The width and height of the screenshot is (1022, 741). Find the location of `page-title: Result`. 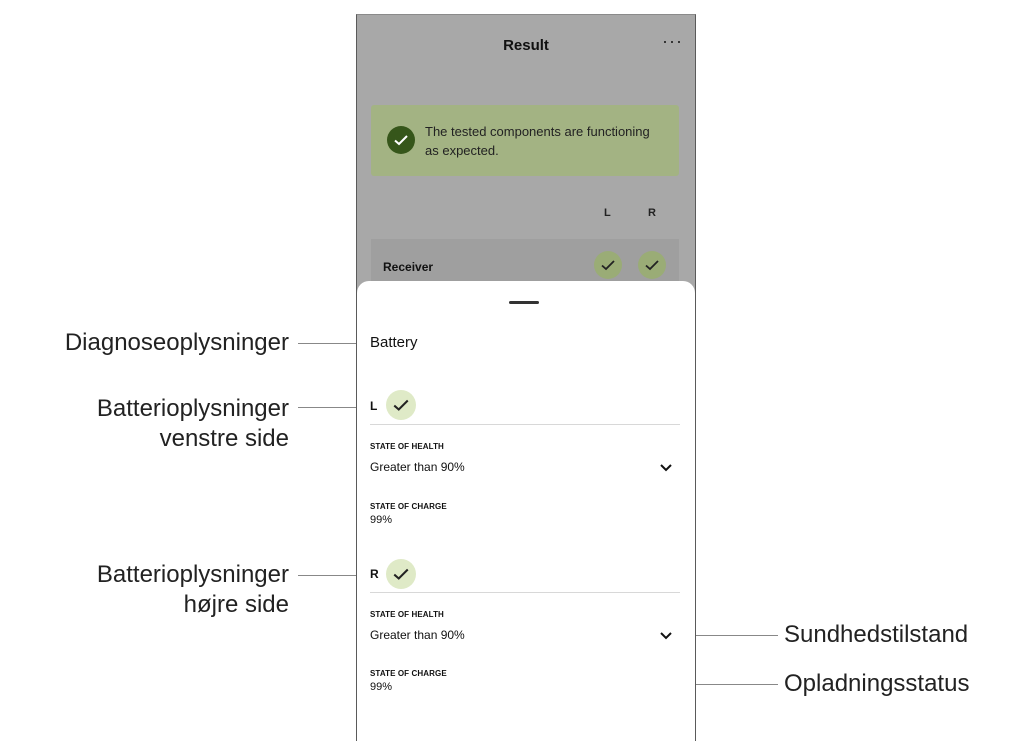

page-title: Result is located at coordinates (526, 45).